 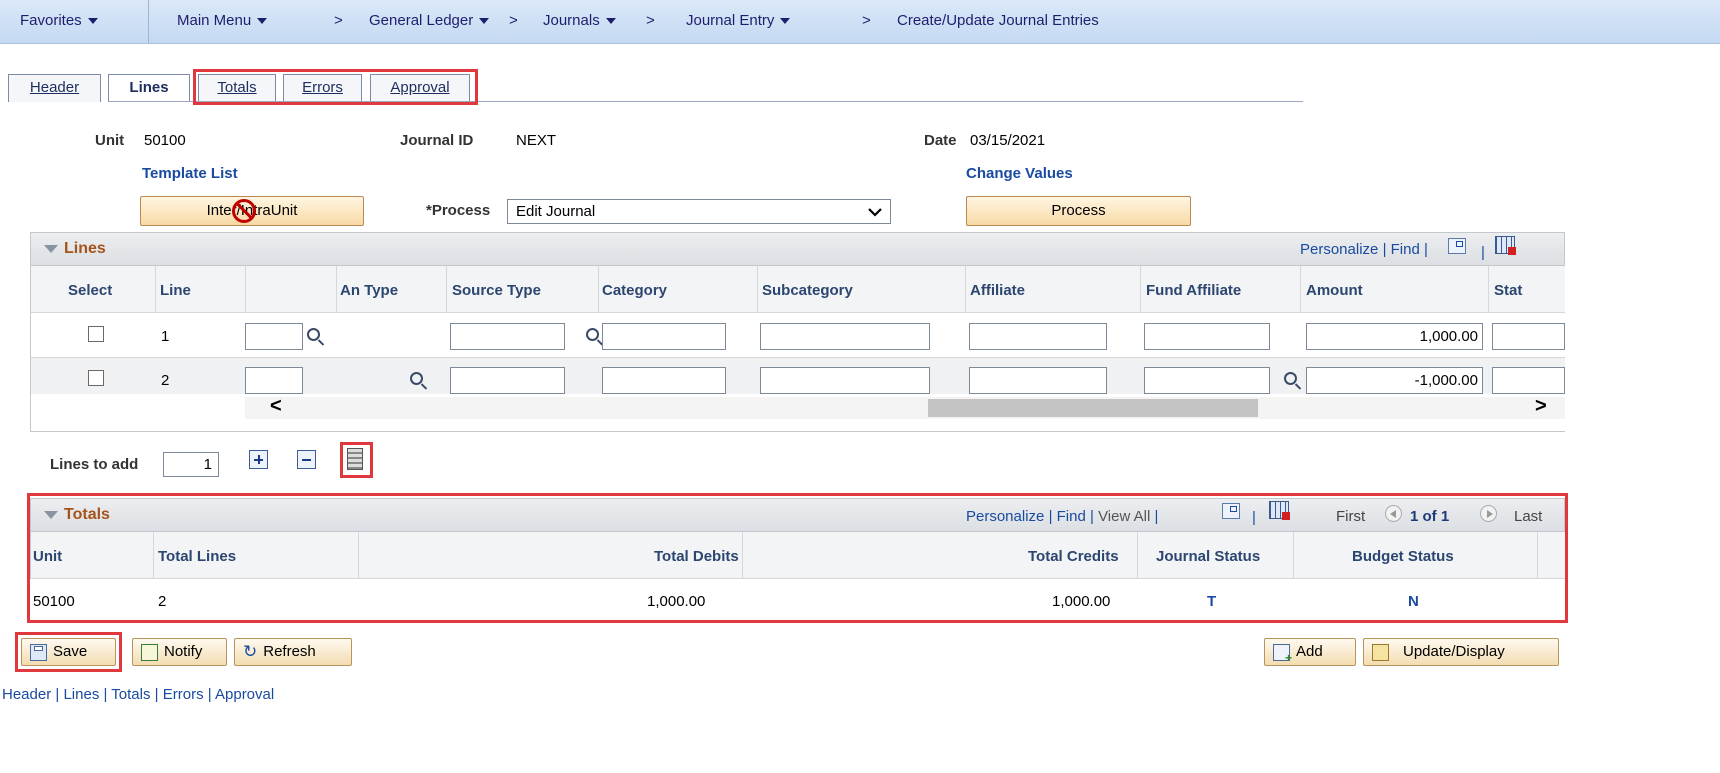 What do you see at coordinates (77, 515) in the screenshot?
I see `totals-grid-title: Totals` at bounding box center [77, 515].